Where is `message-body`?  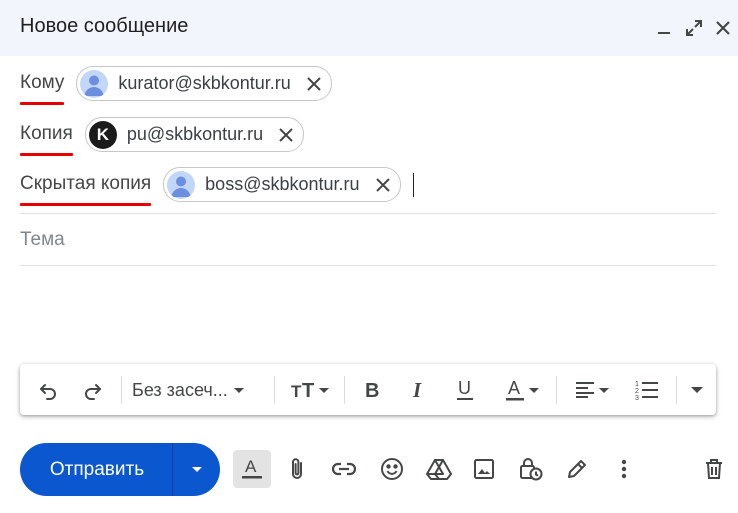
message-body is located at coordinates (368, 315).